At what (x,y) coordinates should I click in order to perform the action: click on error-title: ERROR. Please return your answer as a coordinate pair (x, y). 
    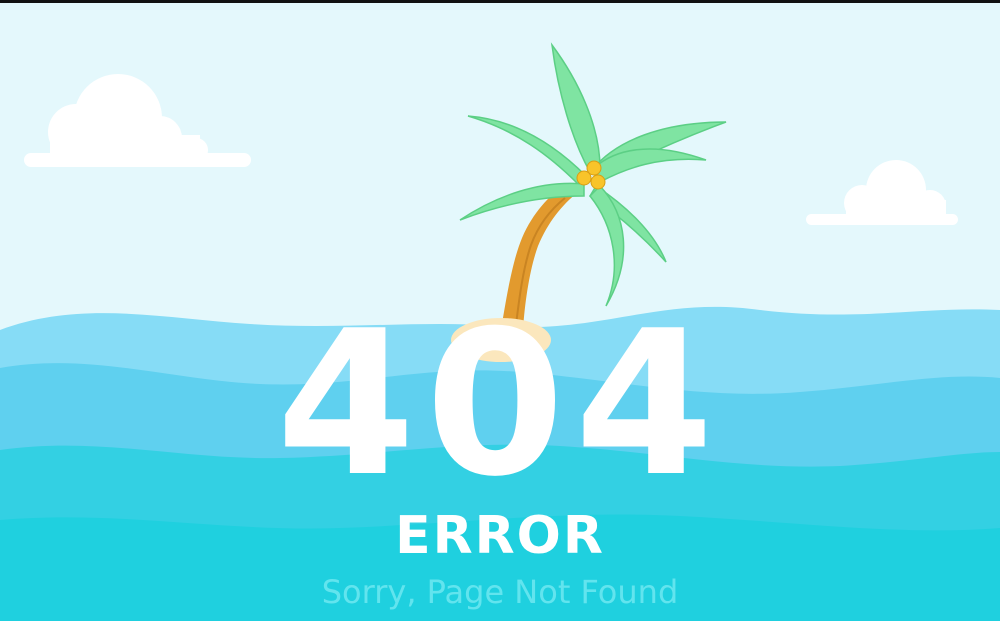
    Looking at the image, I should click on (500, 536).